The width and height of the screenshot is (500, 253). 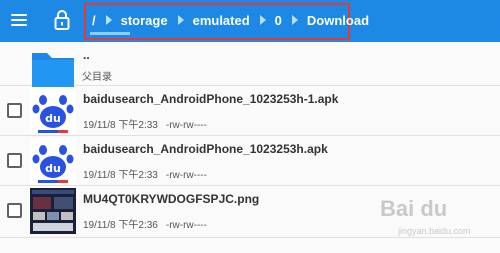 I want to click on screenshot-thumbnail, so click(x=53, y=211).